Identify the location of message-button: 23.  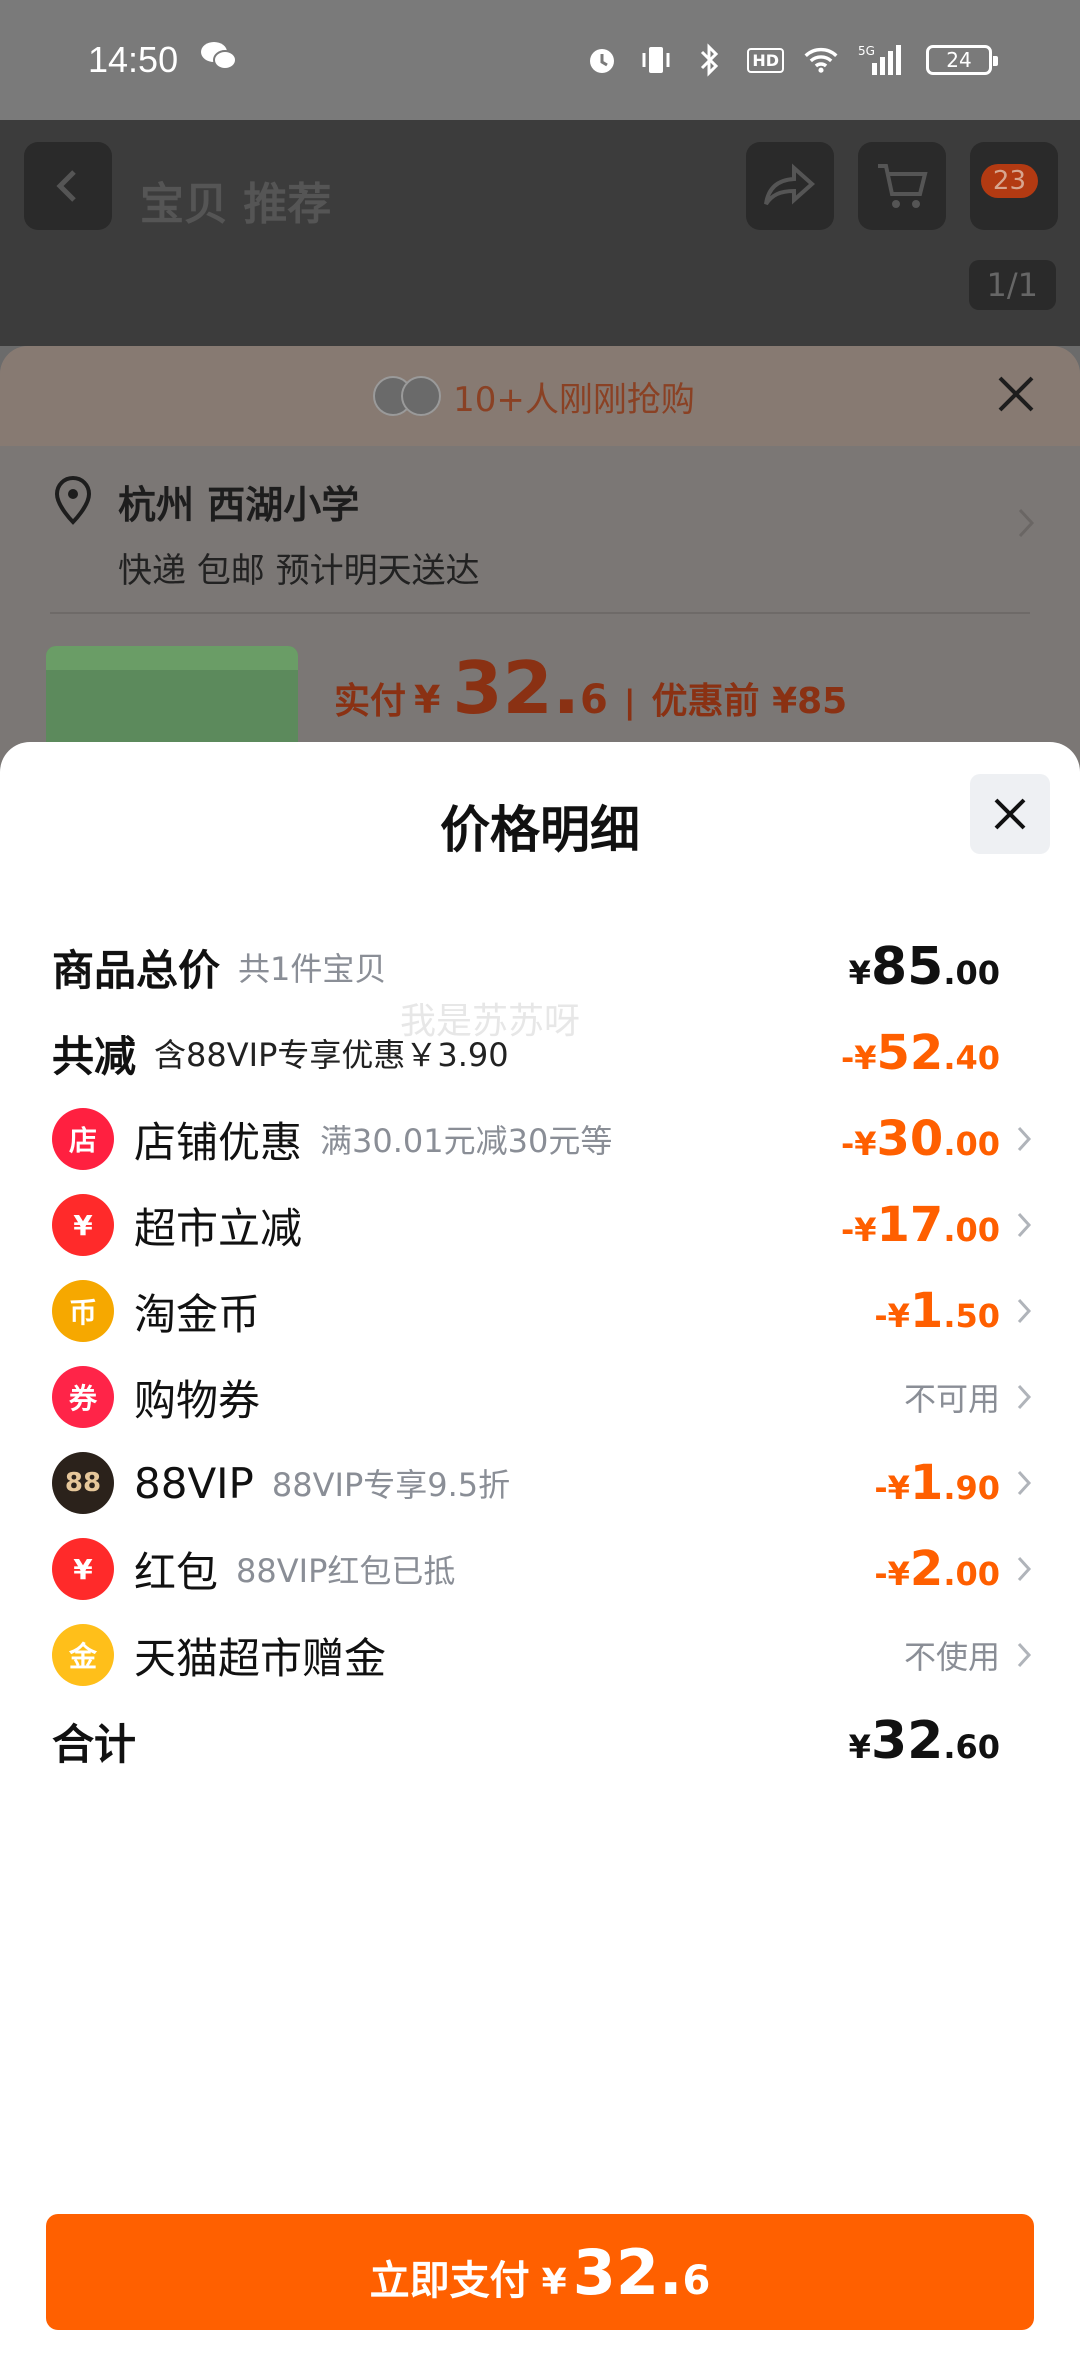
(1014, 186).